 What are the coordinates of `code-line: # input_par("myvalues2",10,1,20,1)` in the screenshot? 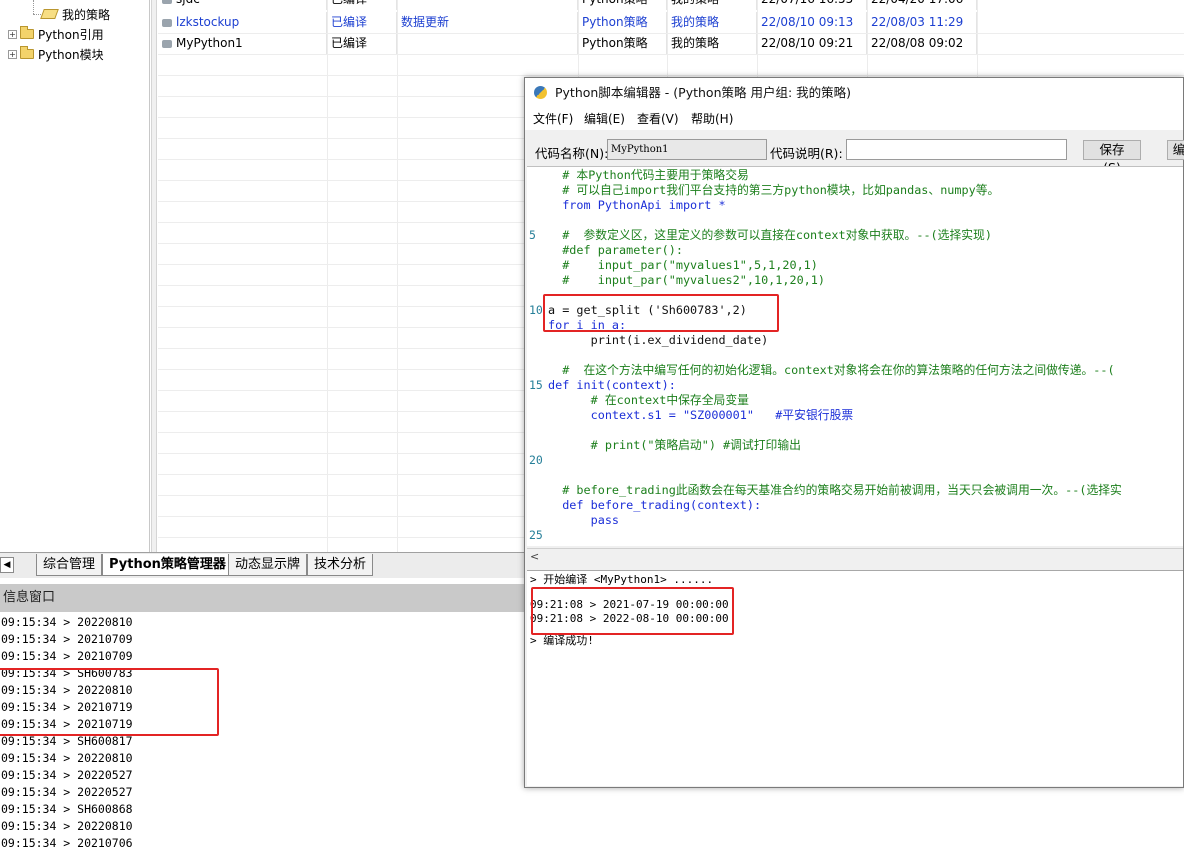 It's located at (686, 280).